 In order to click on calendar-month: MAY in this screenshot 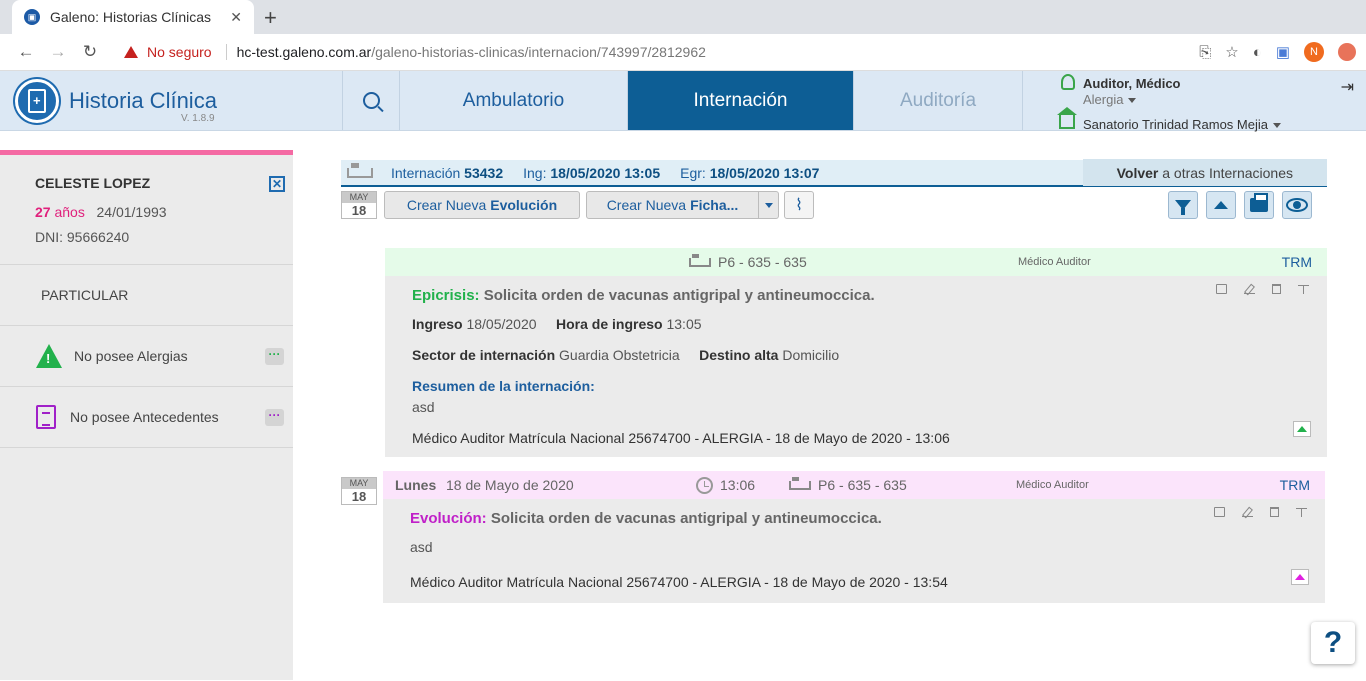, I will do `click(359, 197)`.